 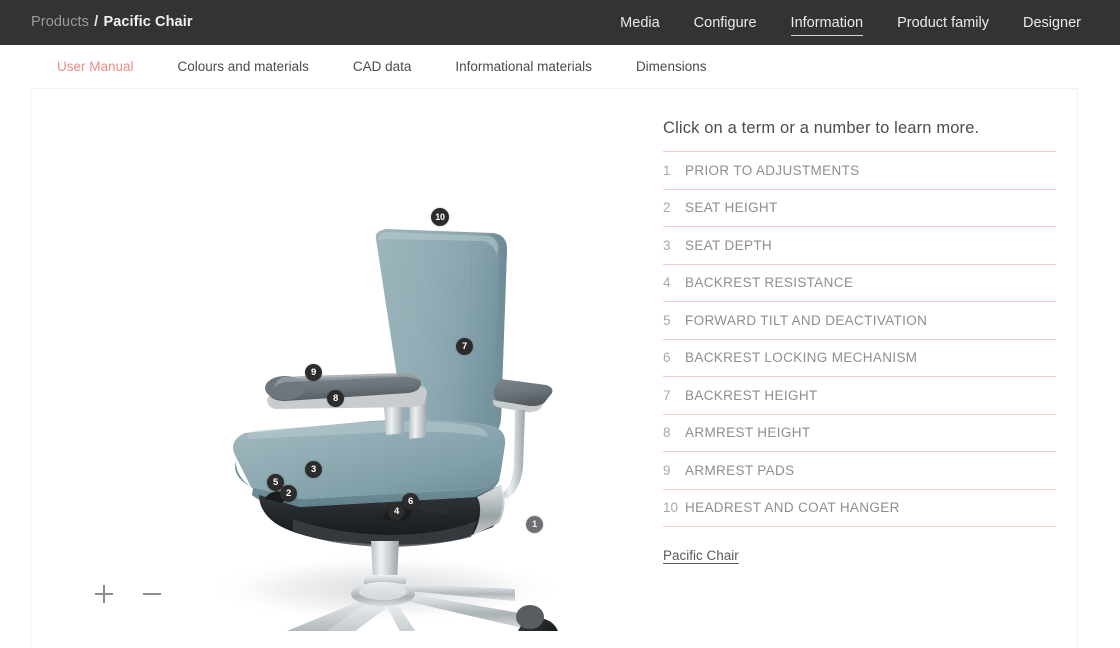 What do you see at coordinates (801, 358) in the screenshot?
I see `term-label: BACKREST LOCKING MECHANISM` at bounding box center [801, 358].